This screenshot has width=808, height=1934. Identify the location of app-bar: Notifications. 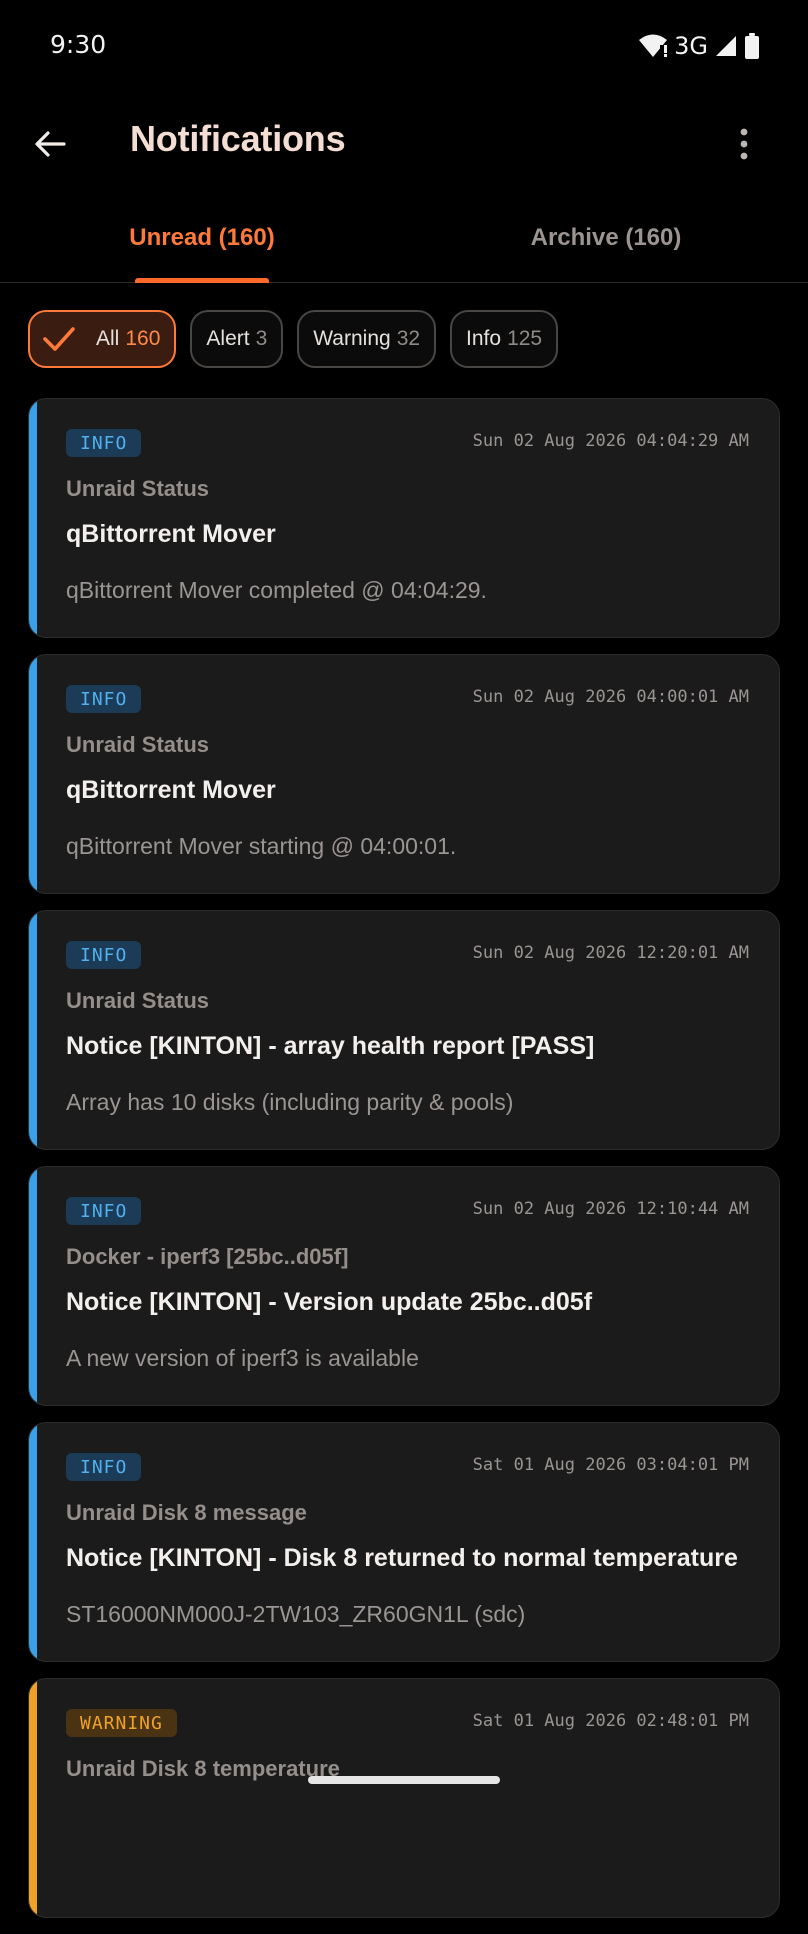
(404, 145).